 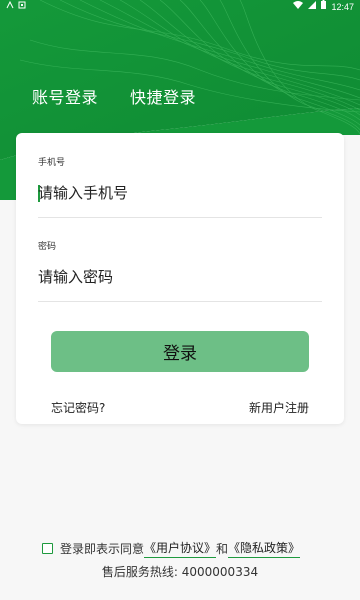 I want to click on password-input, so click(x=180, y=277).